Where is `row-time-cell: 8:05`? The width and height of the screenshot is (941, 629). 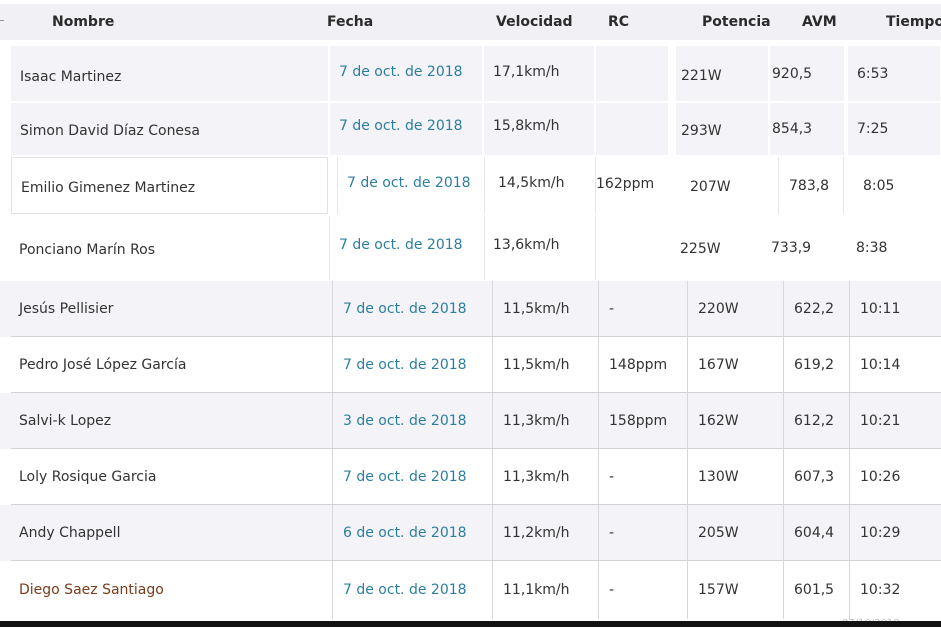
row-time-cell: 8:05 is located at coordinates (894, 185).